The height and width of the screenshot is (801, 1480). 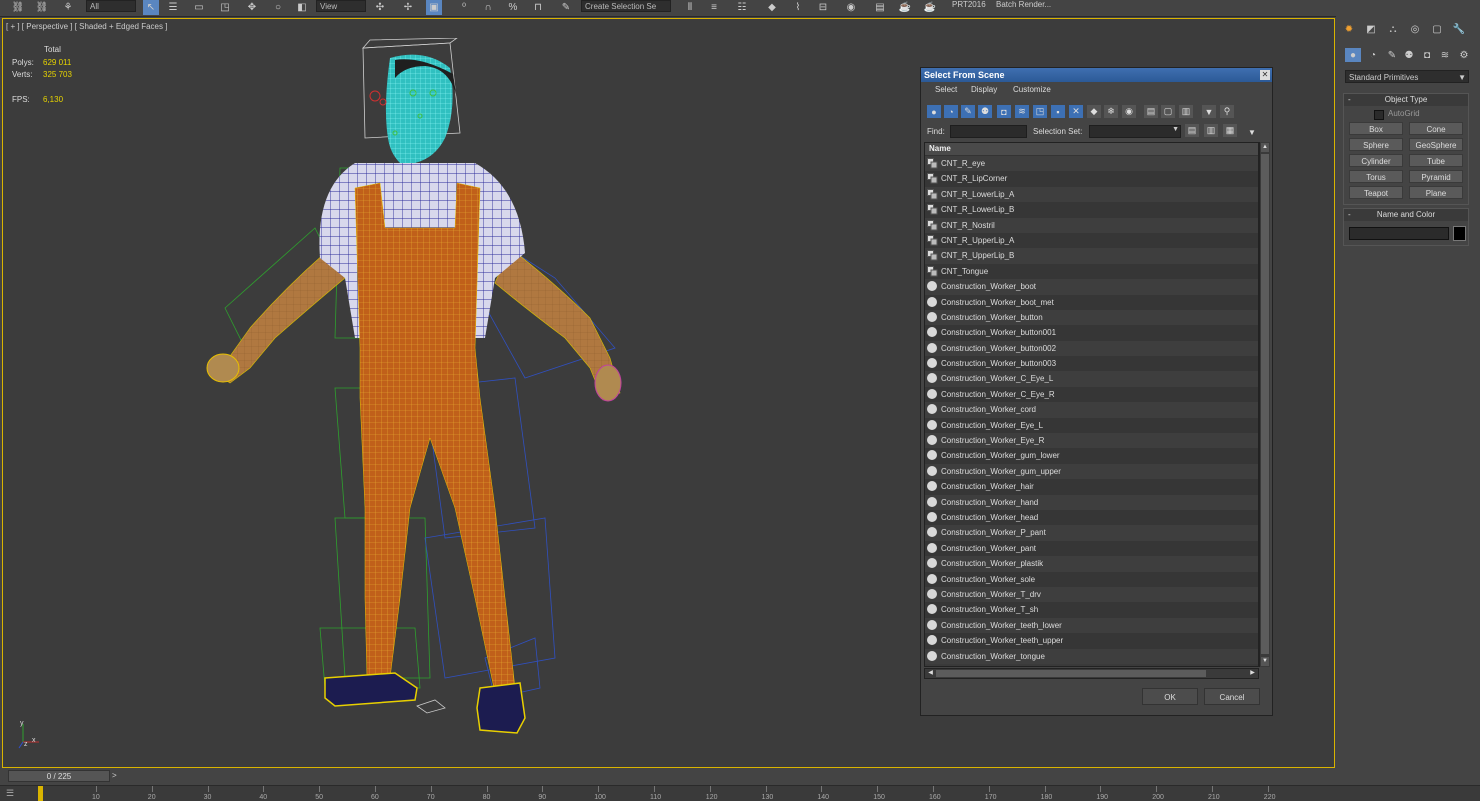 I want to click on close-icon: ✕, so click(x=1265, y=75).